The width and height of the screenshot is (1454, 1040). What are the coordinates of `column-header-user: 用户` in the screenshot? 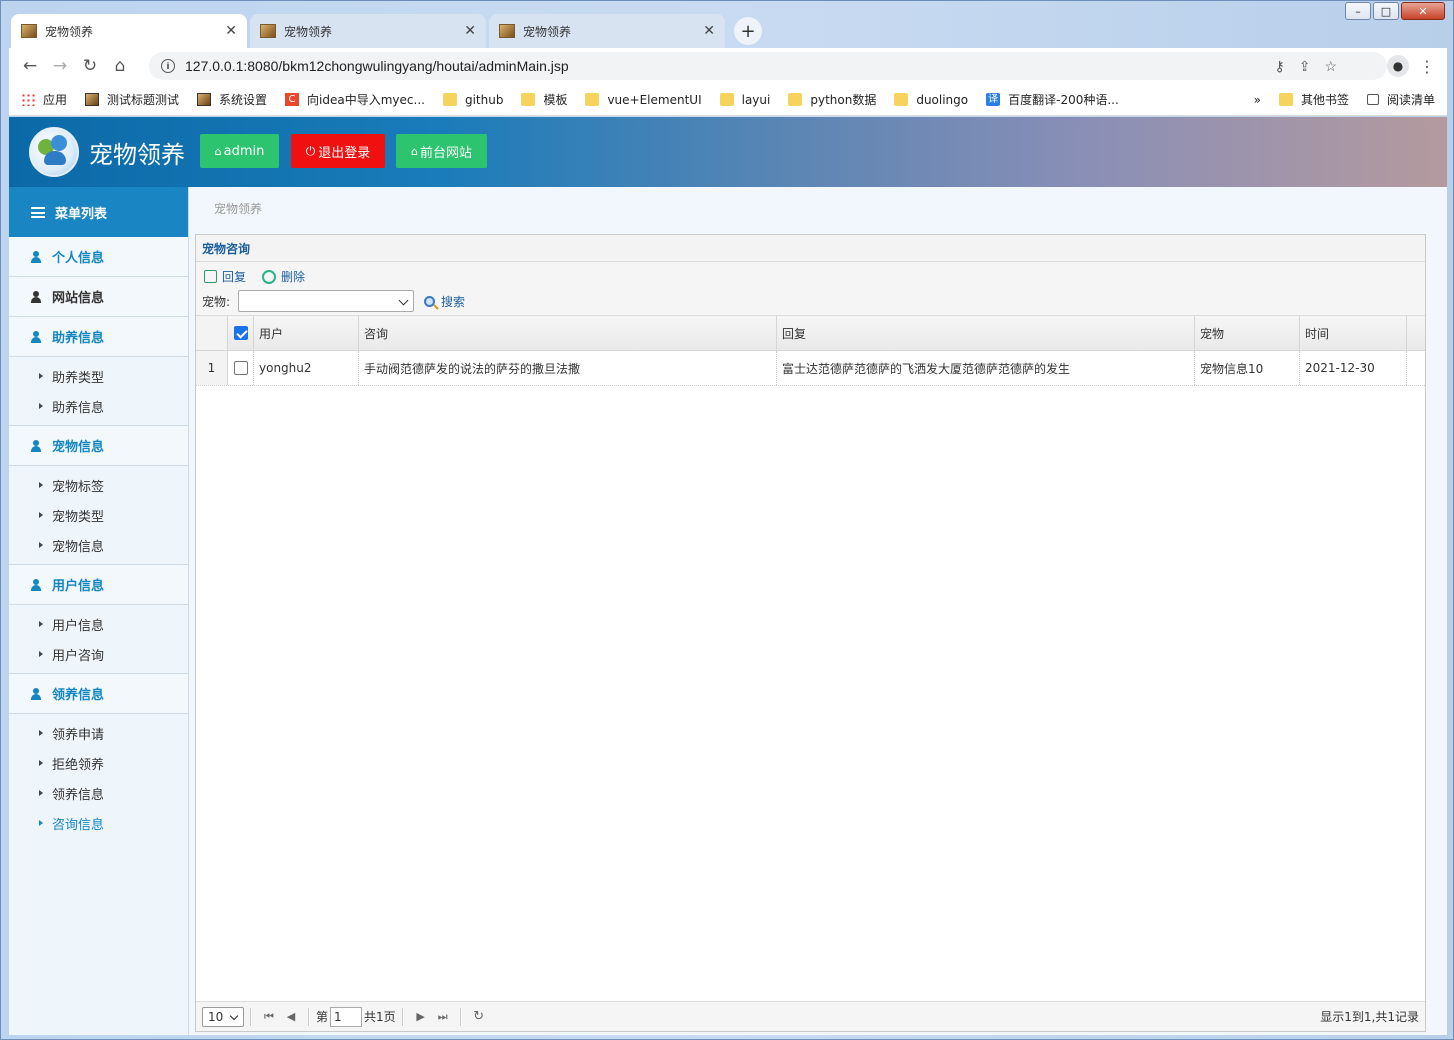 It's located at (306, 333).